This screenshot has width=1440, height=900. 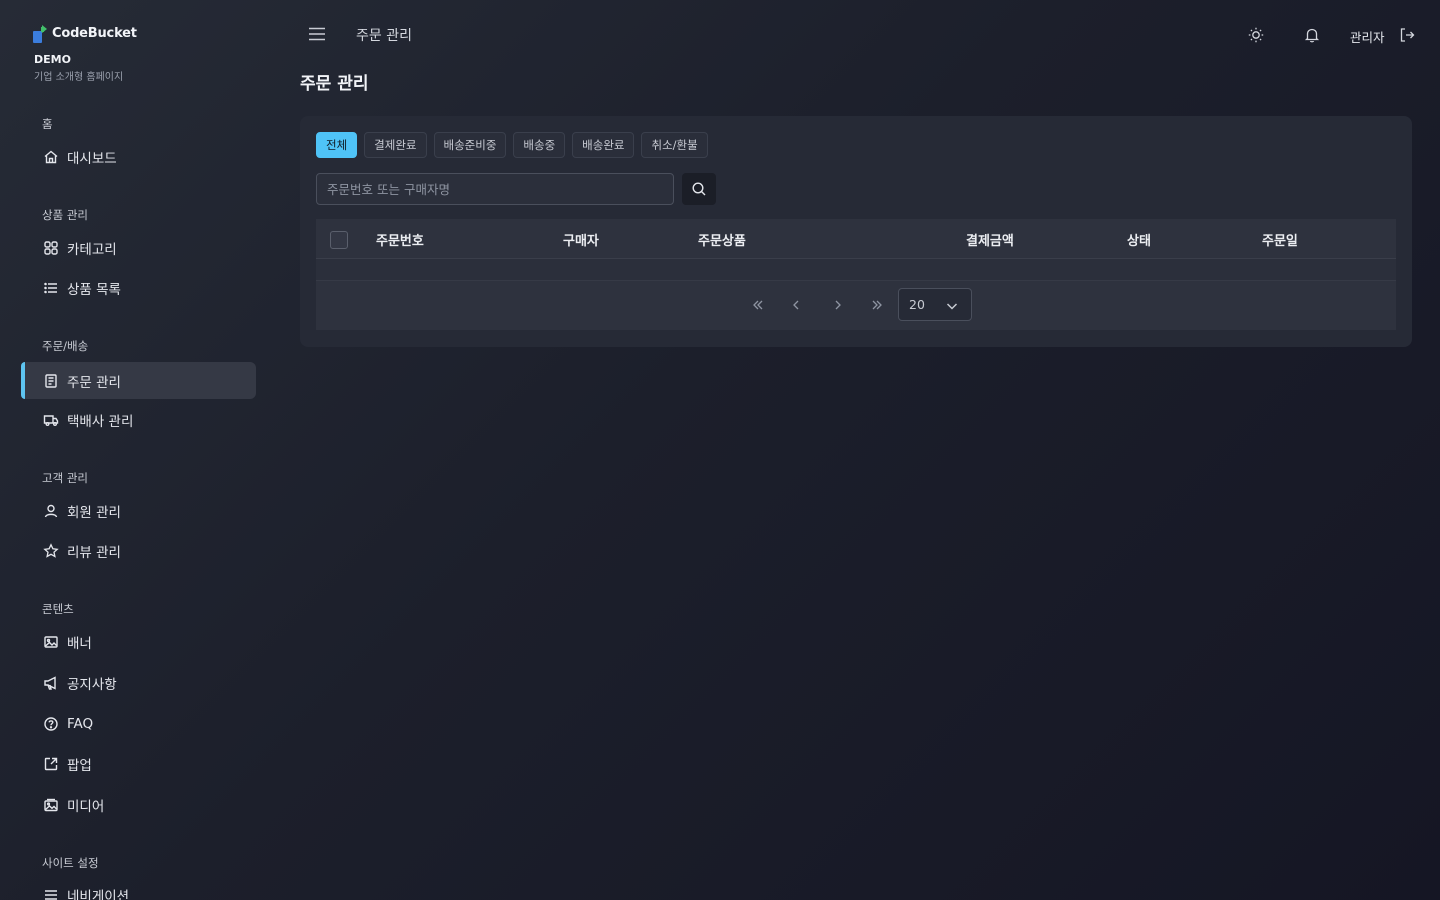 What do you see at coordinates (138, 247) in the screenshot?
I see `sidebar-item-category: 카테고리` at bounding box center [138, 247].